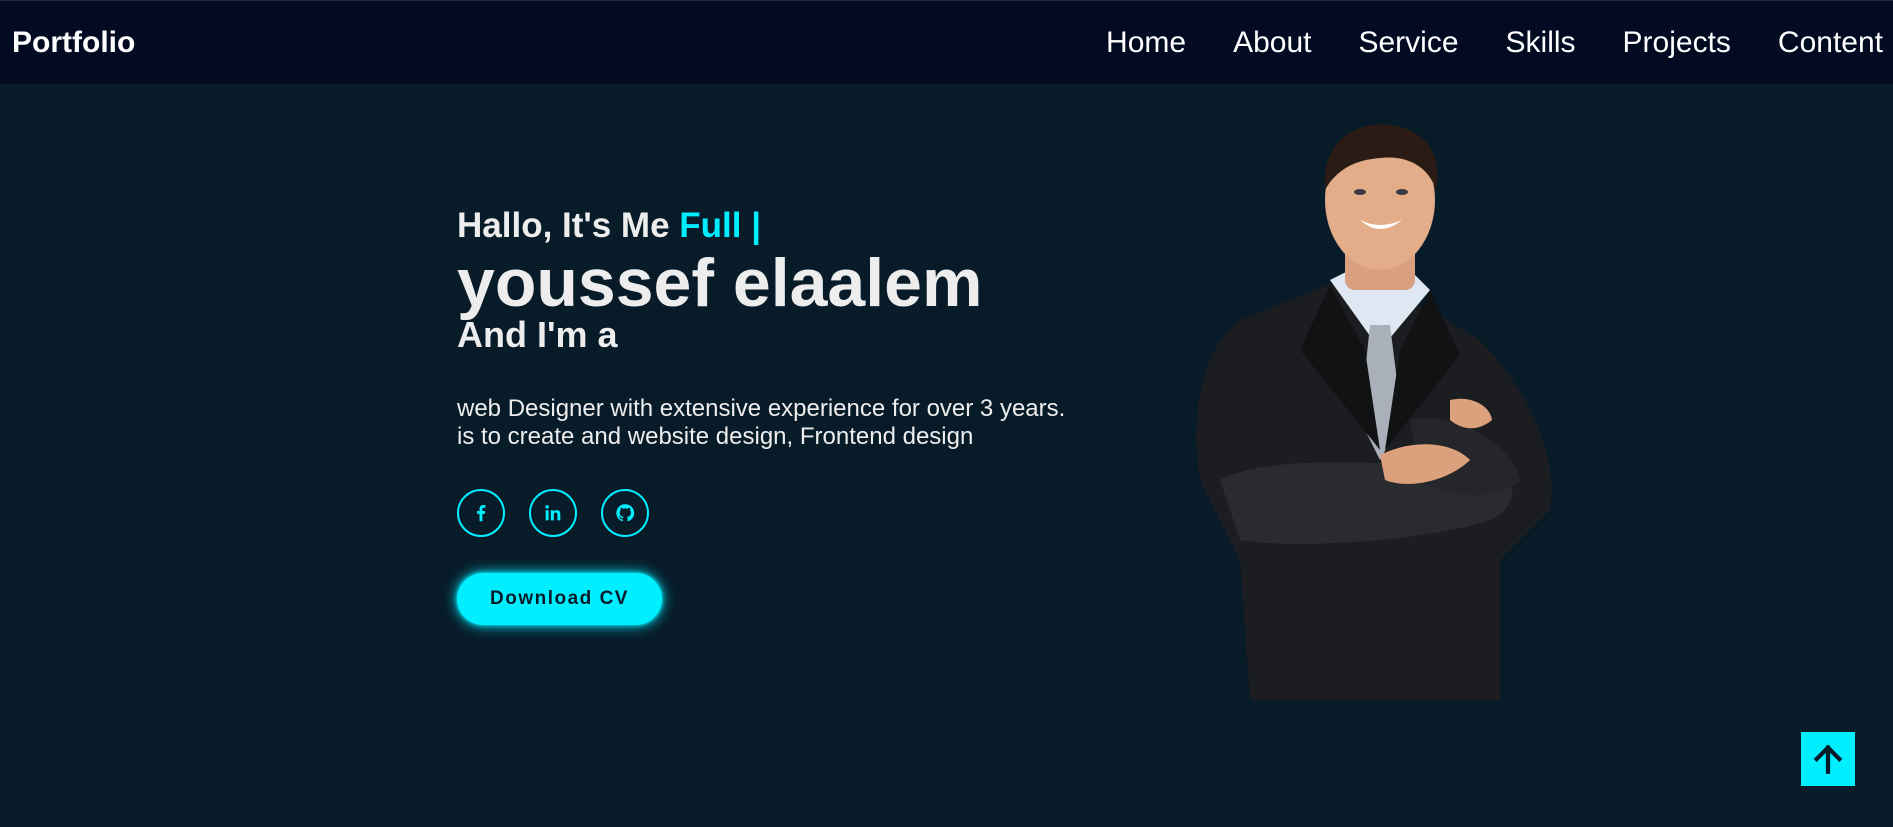  I want to click on nav-link-home: Home, so click(1146, 43).